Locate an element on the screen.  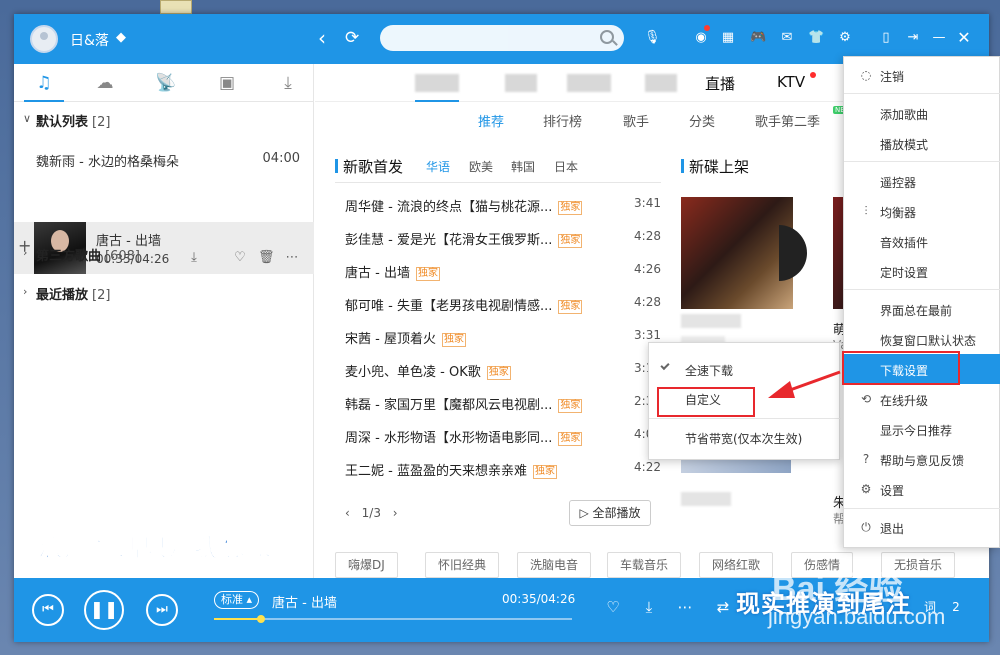
annotation-arrow is located at coordinates (804, 384).